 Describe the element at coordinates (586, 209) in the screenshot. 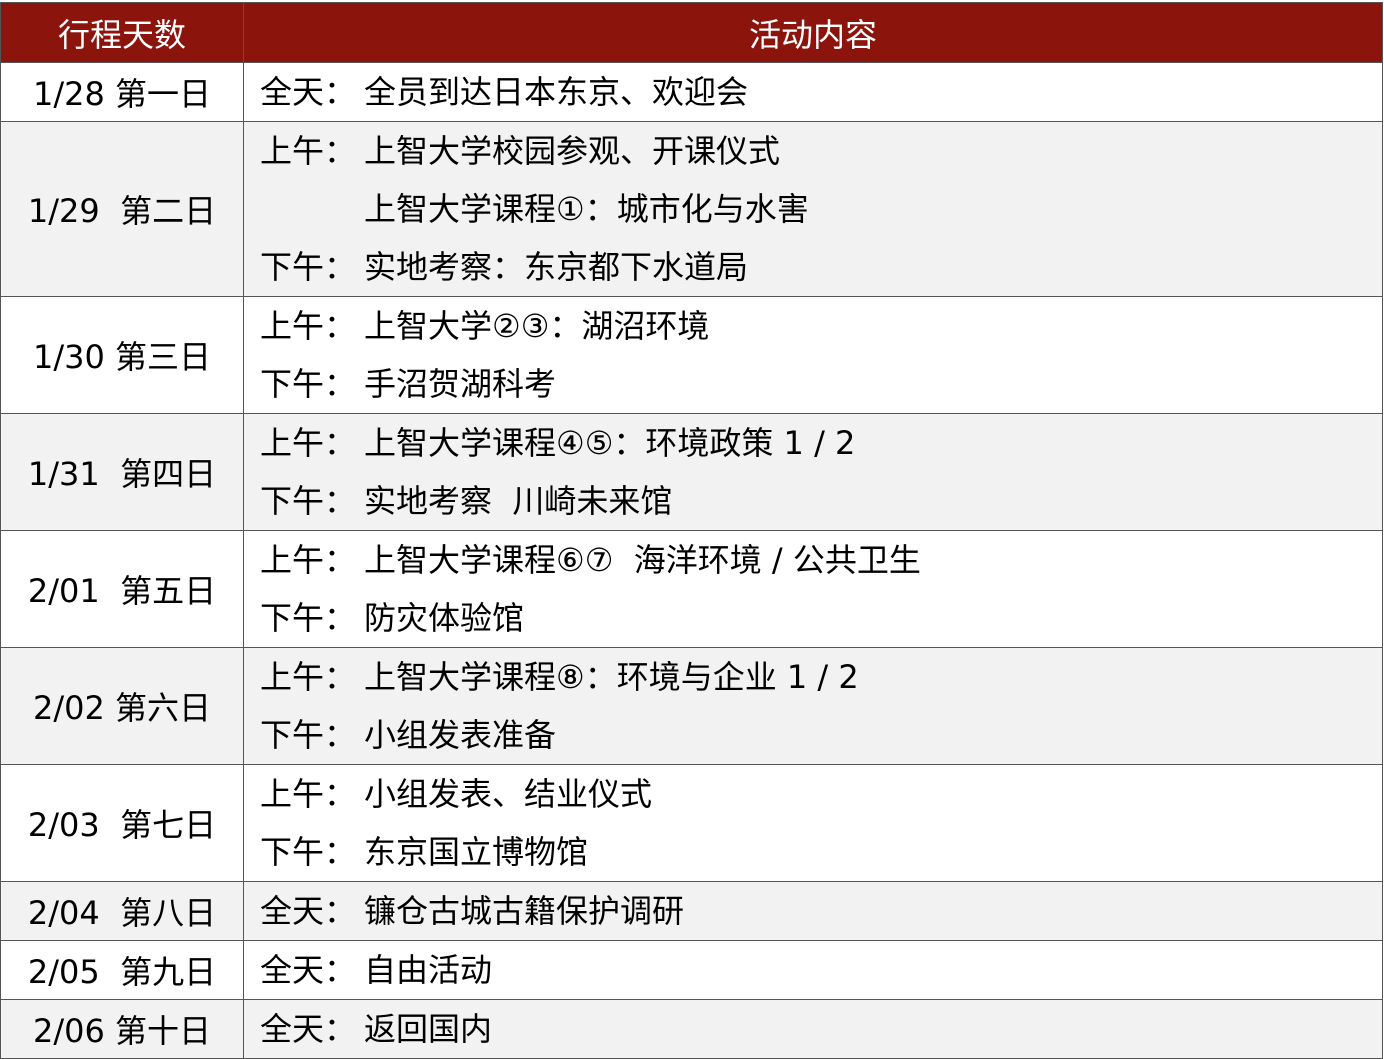

I see `activity-text: 上智大学课程①：城市化与水害` at that location.